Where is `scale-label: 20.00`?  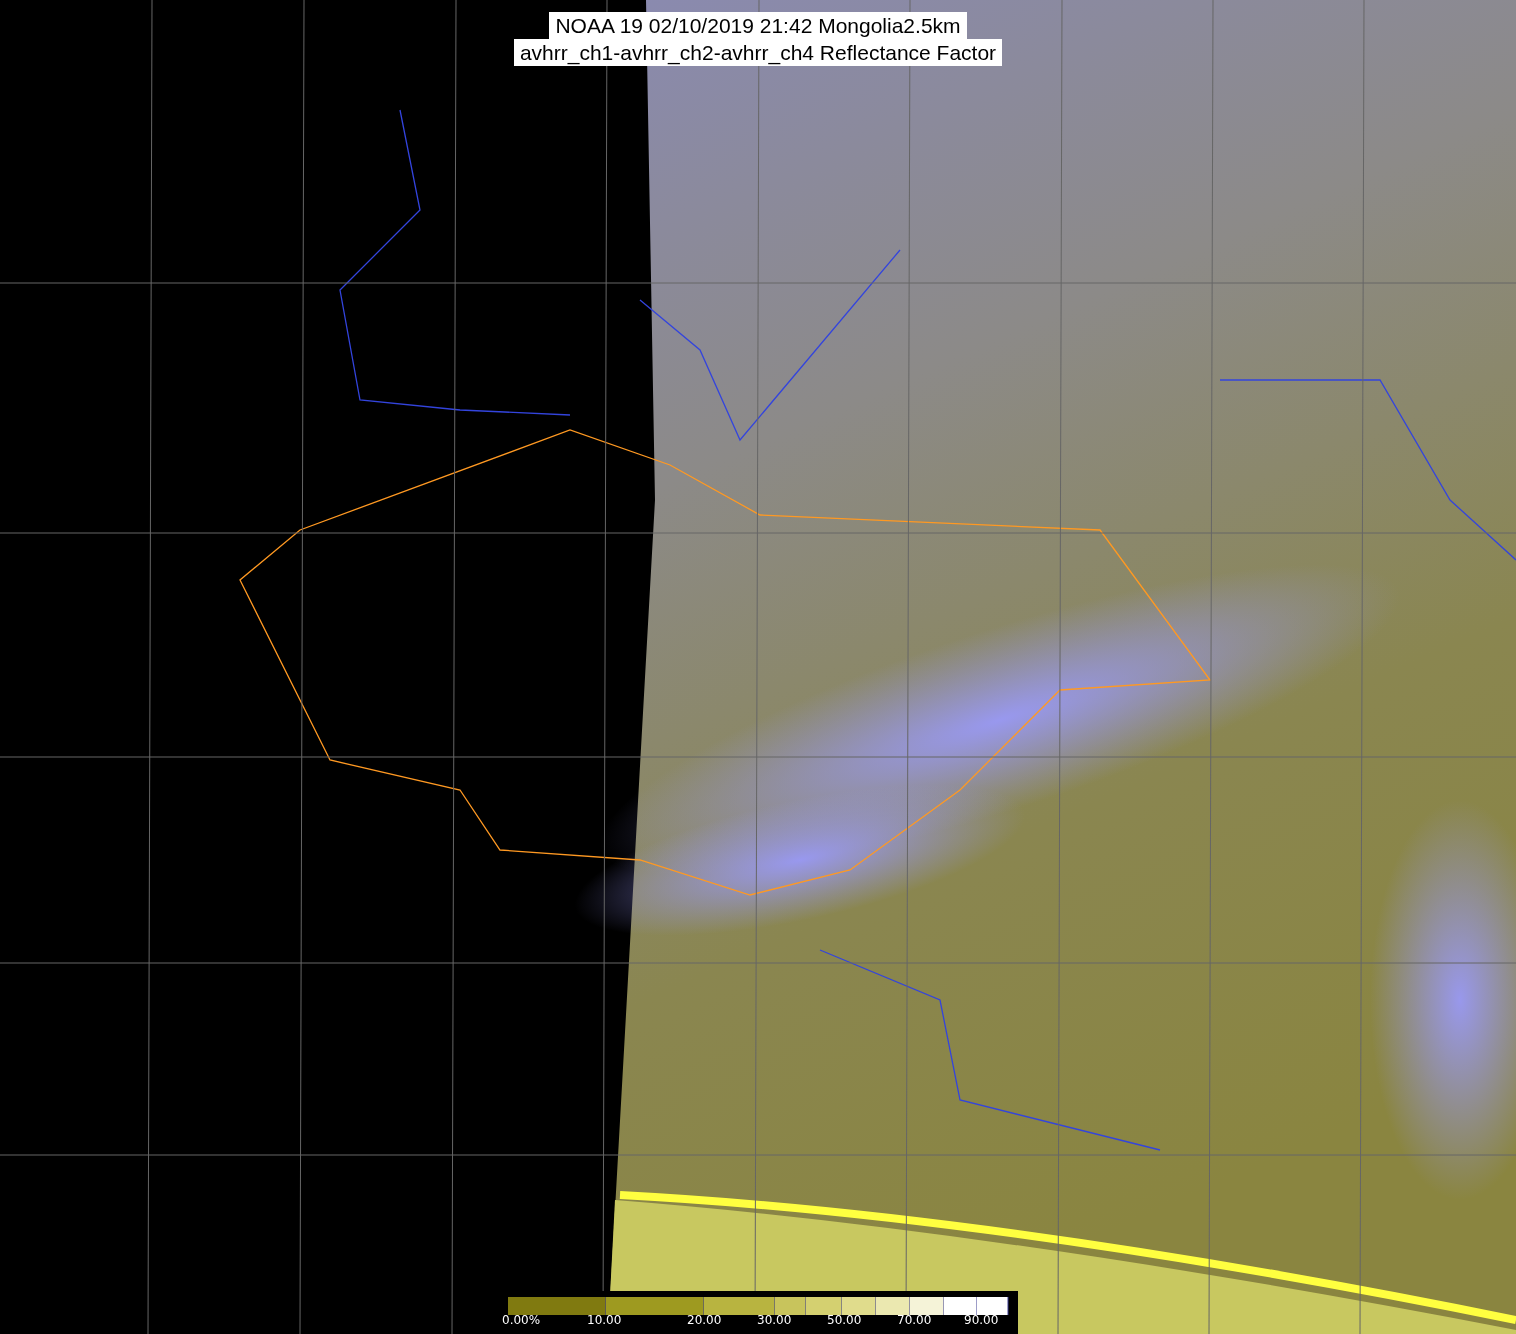 scale-label: 20.00 is located at coordinates (704, 1320).